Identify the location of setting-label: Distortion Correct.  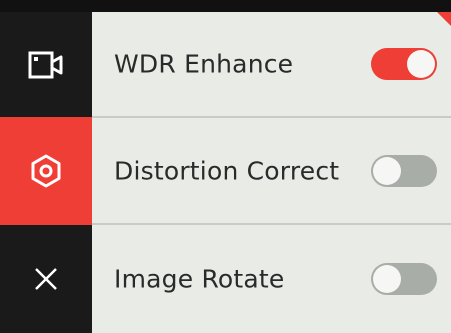
(227, 170).